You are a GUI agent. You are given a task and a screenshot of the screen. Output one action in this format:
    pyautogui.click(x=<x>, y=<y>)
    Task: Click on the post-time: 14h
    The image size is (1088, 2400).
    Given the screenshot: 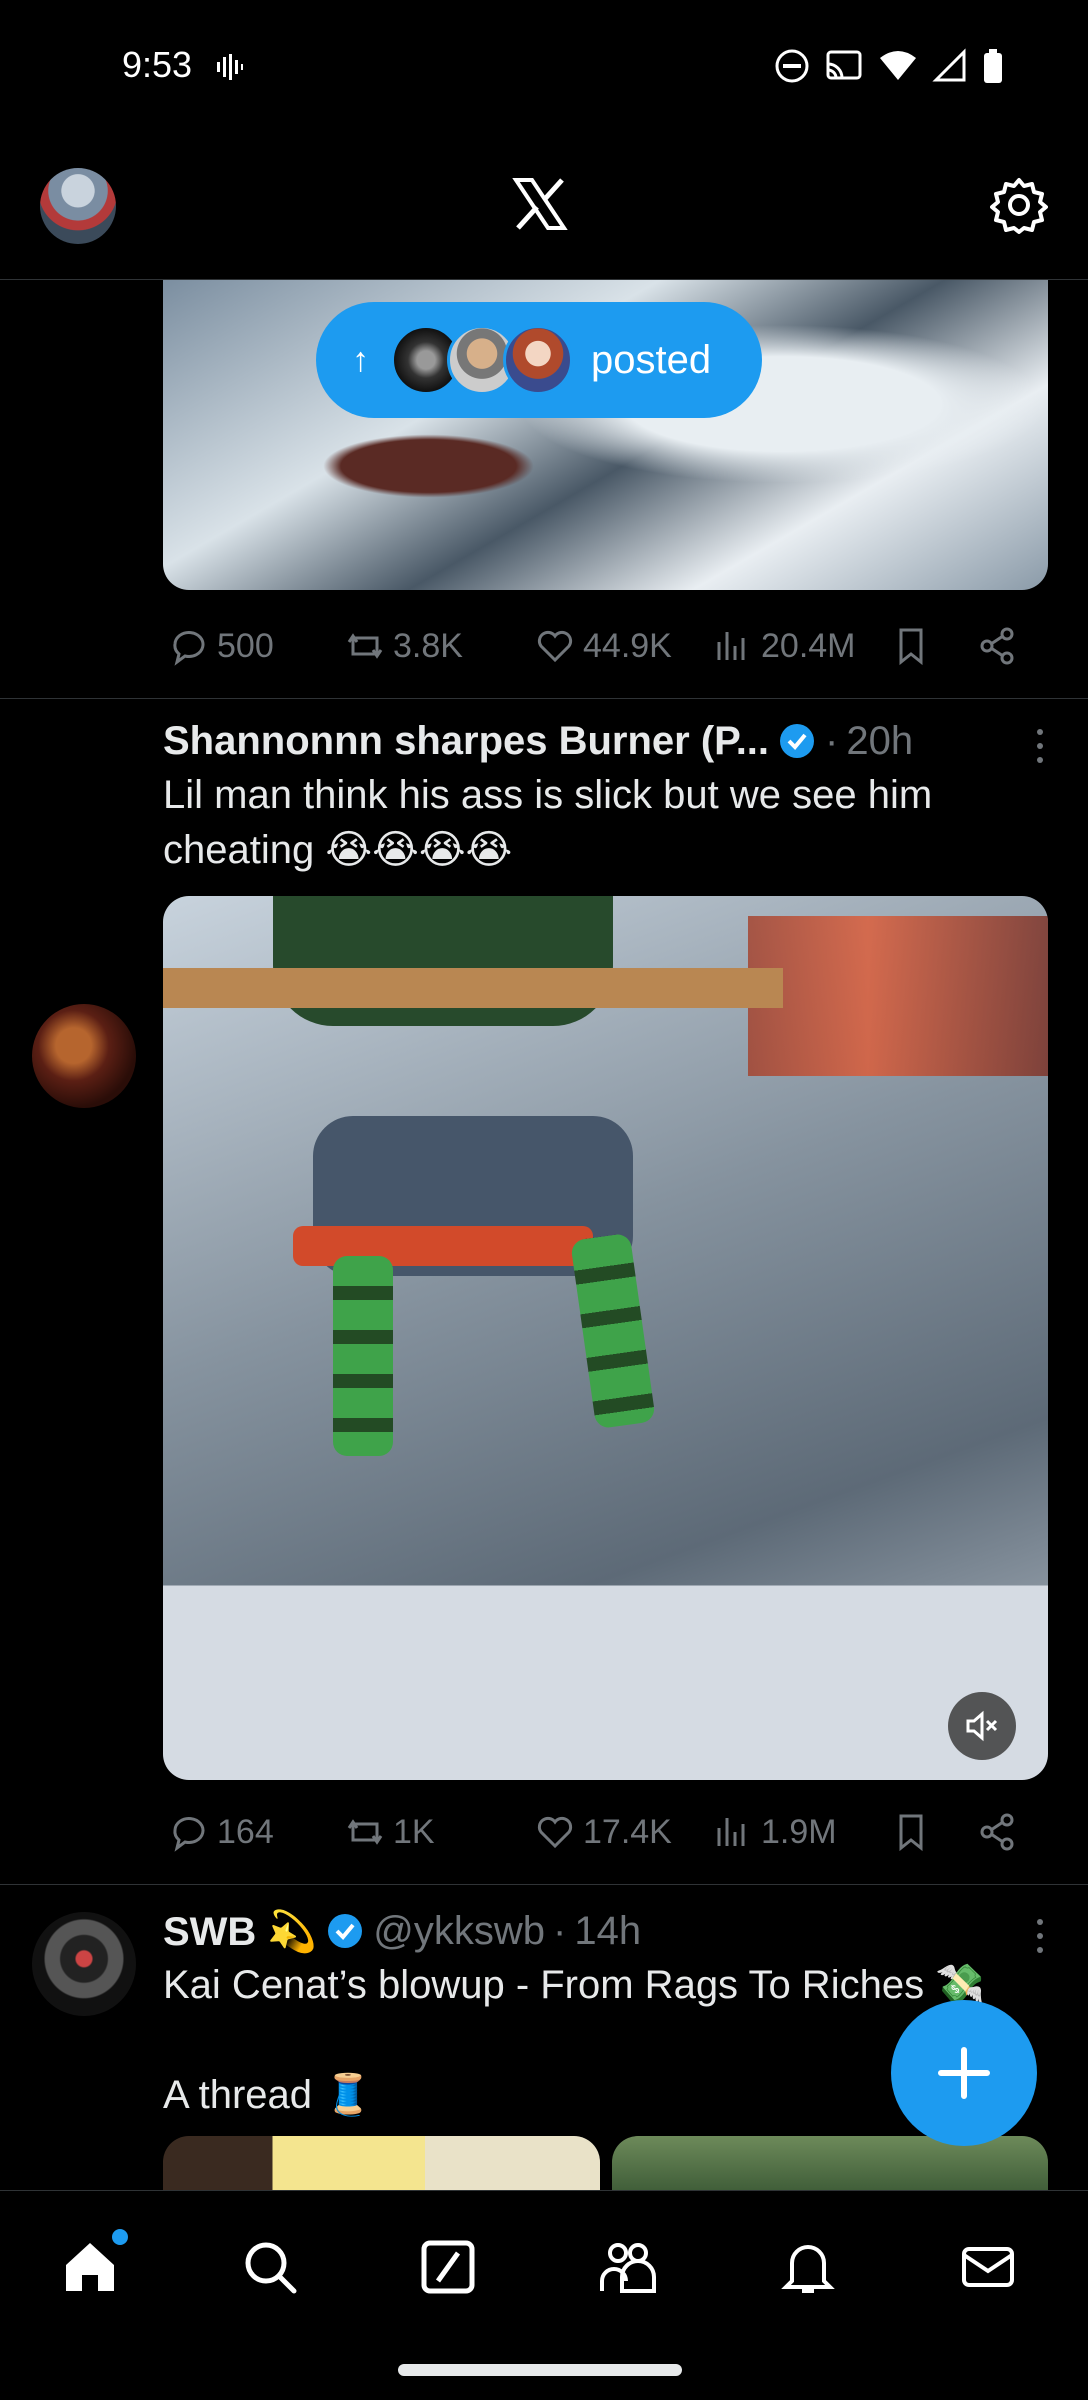 What is the action you would take?
    pyautogui.click(x=607, y=1931)
    